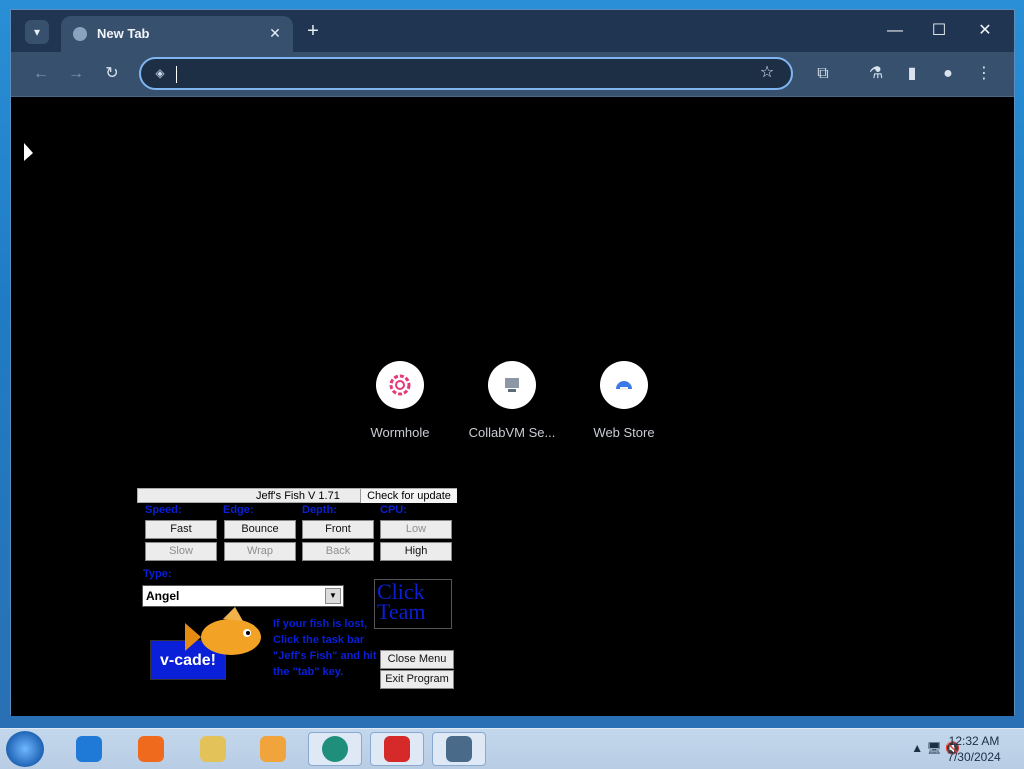 Image resolution: width=1024 pixels, height=769 pixels. I want to click on minimize-button: —, so click(895, 31).